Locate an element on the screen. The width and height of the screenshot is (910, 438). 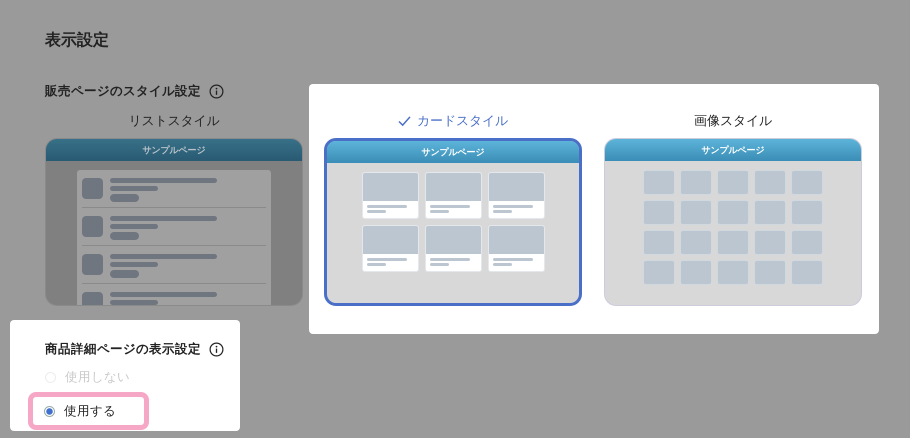
section-heading: 販売ページのスタイル設定 is located at coordinates (123, 91).